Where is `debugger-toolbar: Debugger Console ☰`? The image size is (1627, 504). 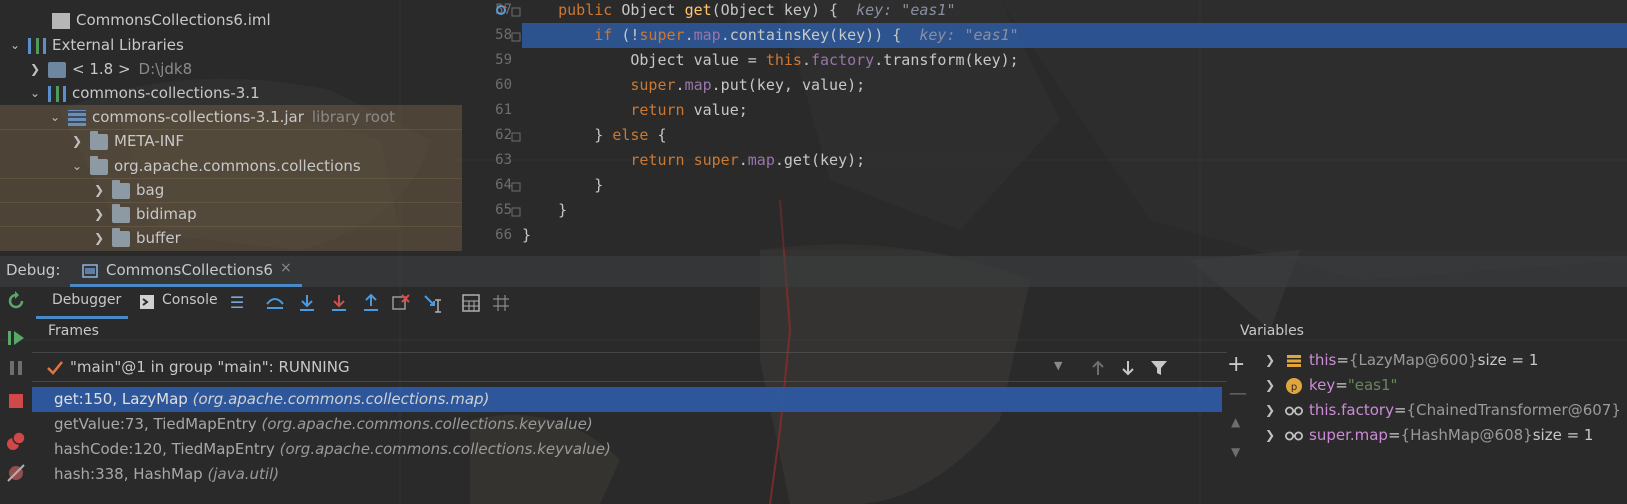
debugger-toolbar: Debugger Console ☰ is located at coordinates (813, 303).